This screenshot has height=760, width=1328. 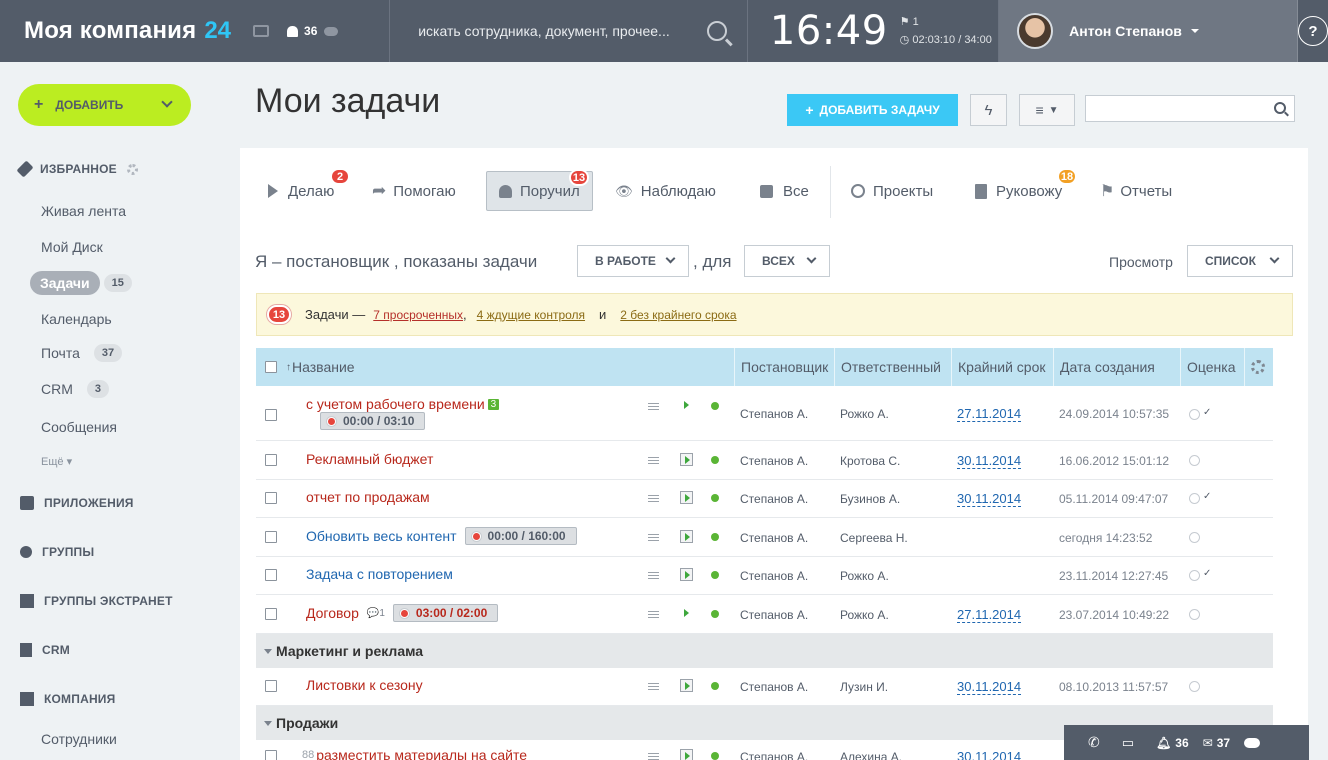 I want to click on task-timer: 00:00 / 03:10, so click(x=373, y=421).